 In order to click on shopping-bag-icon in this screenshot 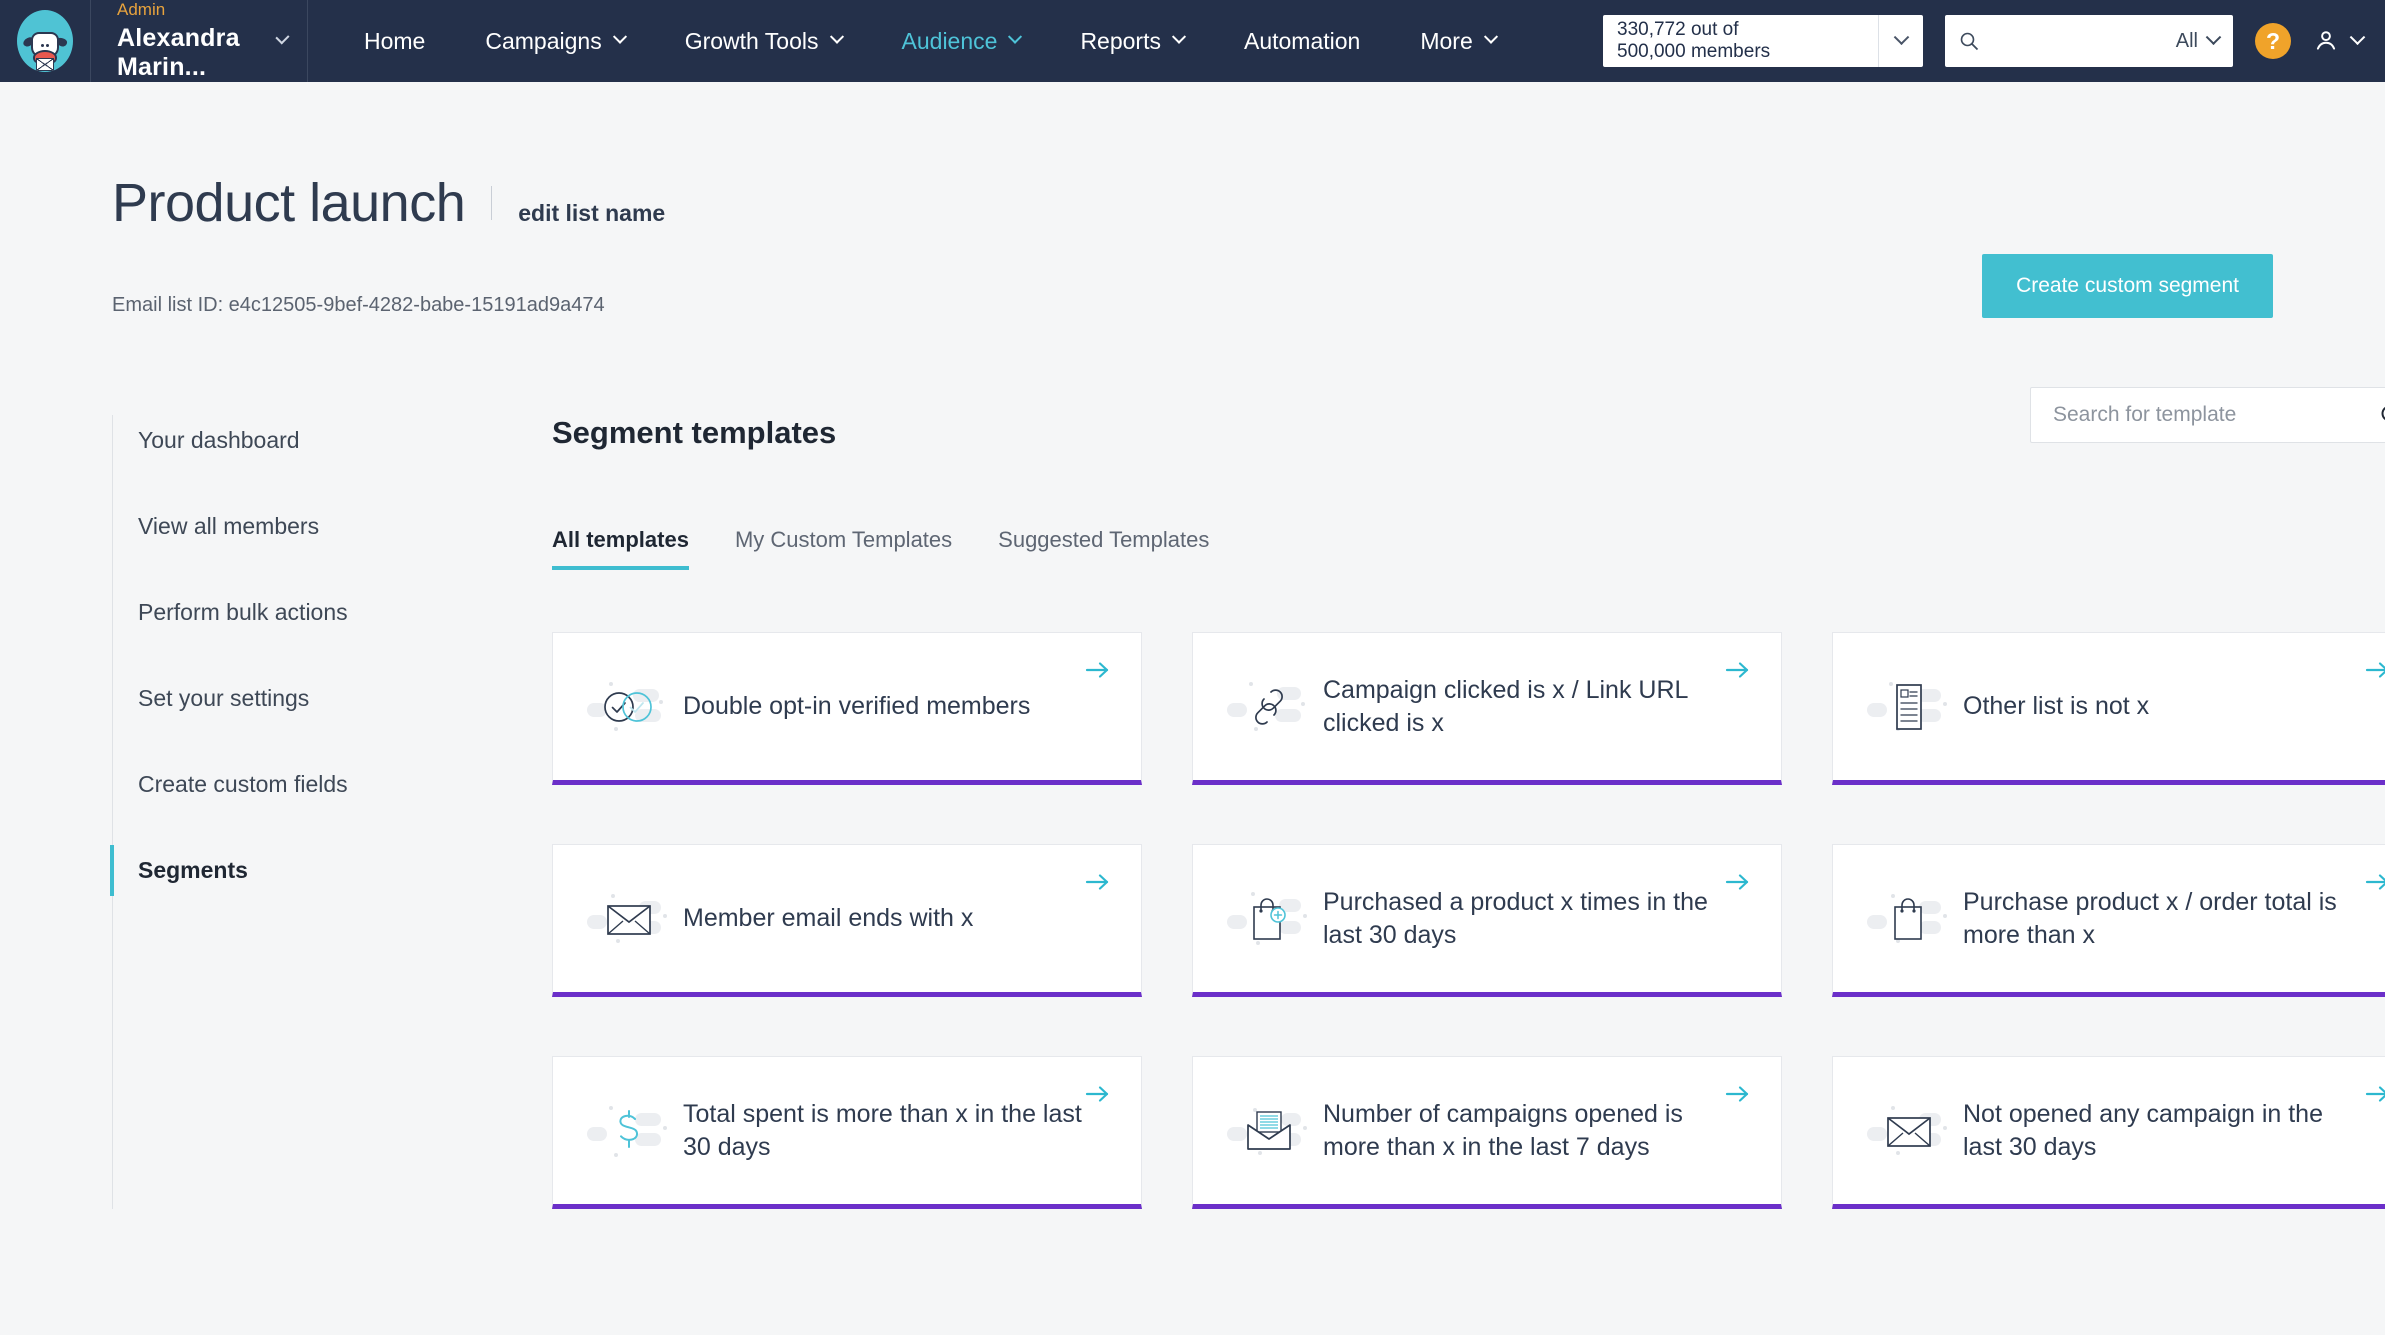, I will do `click(1909, 919)`.